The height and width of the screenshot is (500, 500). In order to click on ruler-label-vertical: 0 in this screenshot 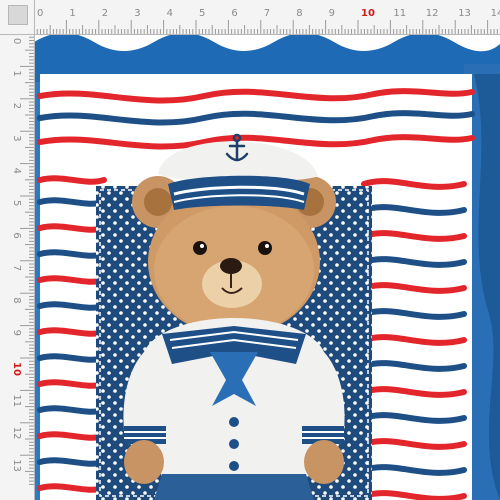, I will do `click(16, 41)`.